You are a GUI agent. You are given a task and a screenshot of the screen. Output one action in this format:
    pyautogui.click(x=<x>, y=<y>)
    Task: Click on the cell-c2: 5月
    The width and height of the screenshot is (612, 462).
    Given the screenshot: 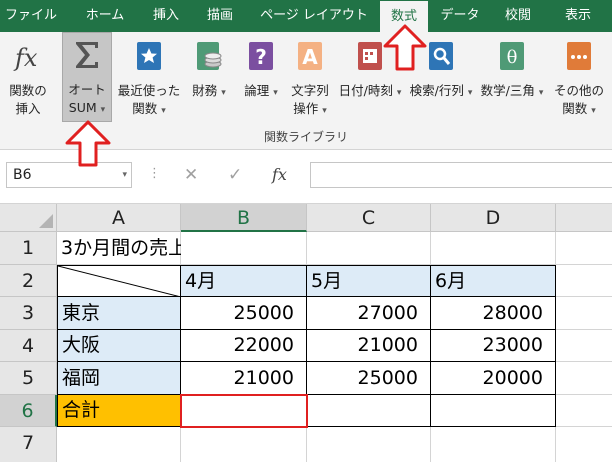 What is the action you would take?
    pyautogui.click(x=369, y=281)
    